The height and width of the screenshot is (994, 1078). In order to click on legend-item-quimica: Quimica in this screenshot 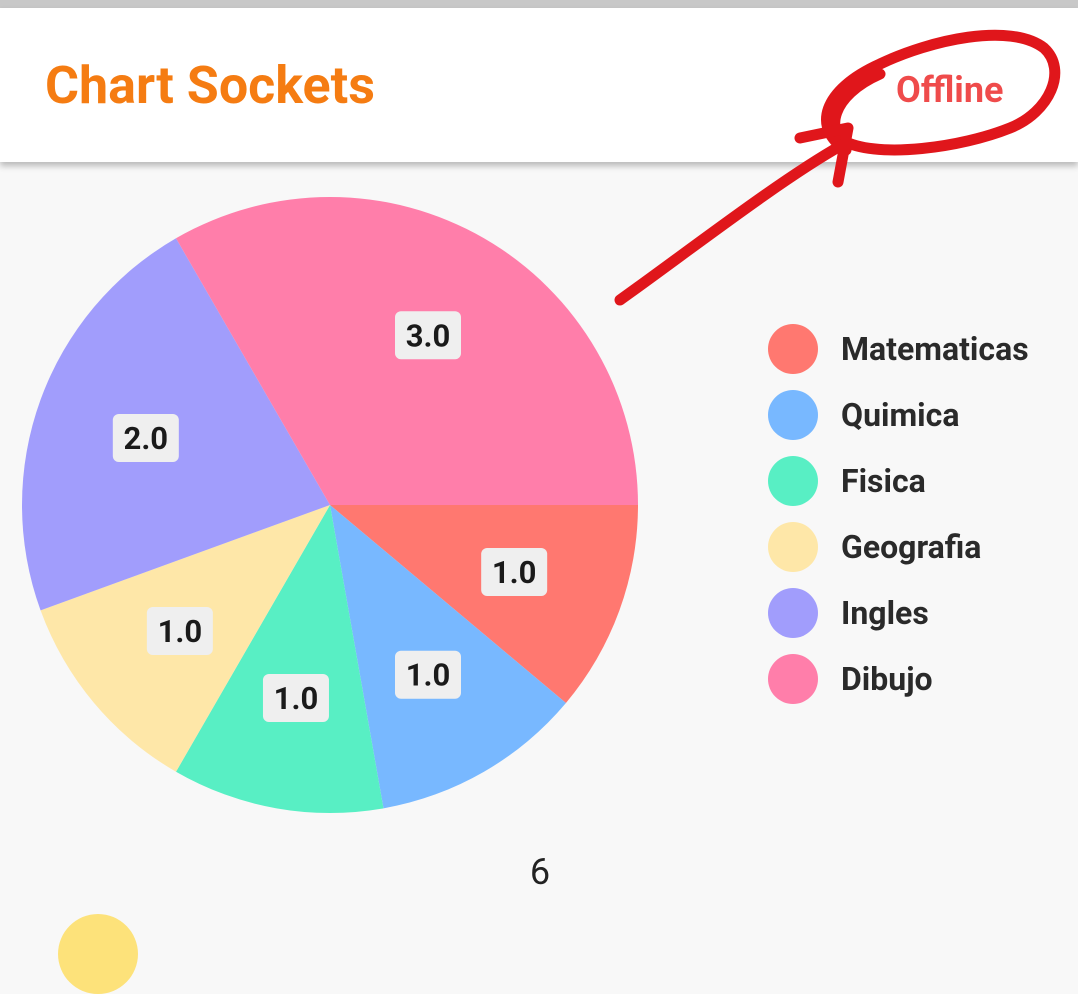, I will do `click(918, 415)`.